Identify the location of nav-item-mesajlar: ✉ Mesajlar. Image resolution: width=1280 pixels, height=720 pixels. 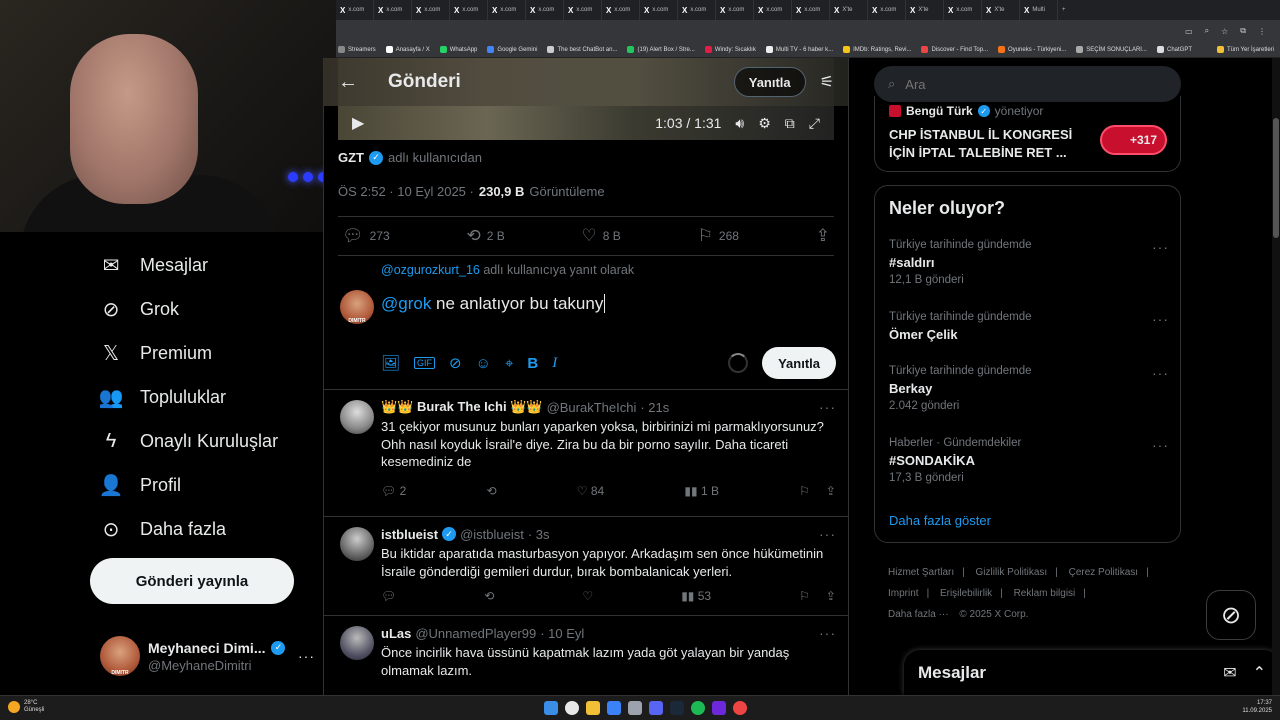
(154, 265).